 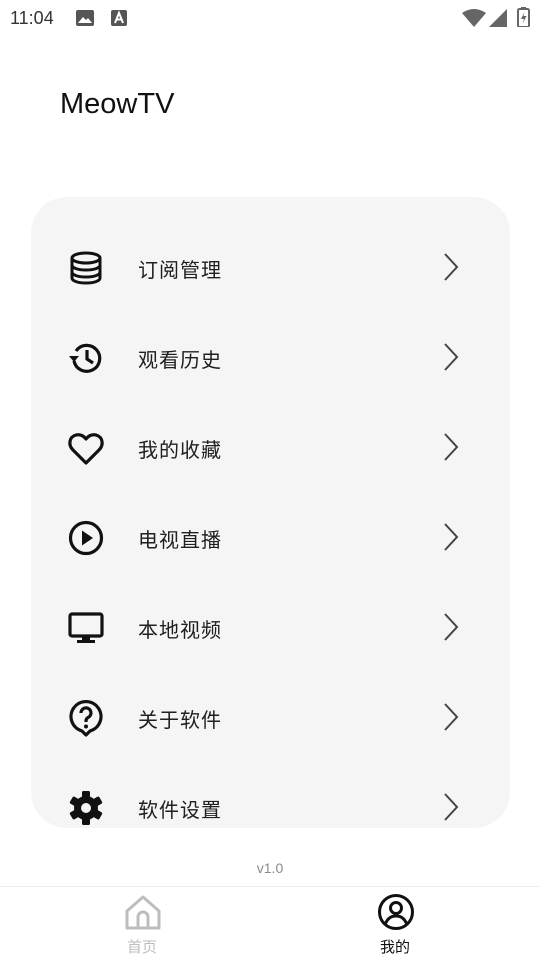 What do you see at coordinates (270, 868) in the screenshot?
I see `version-label: v1.0` at bounding box center [270, 868].